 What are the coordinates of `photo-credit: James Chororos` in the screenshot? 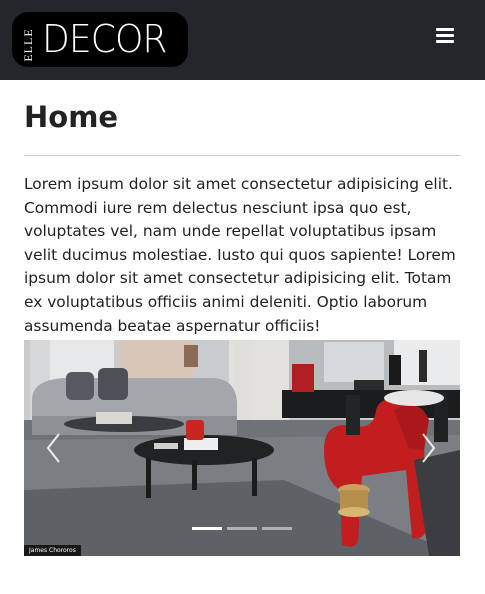 It's located at (52, 550).